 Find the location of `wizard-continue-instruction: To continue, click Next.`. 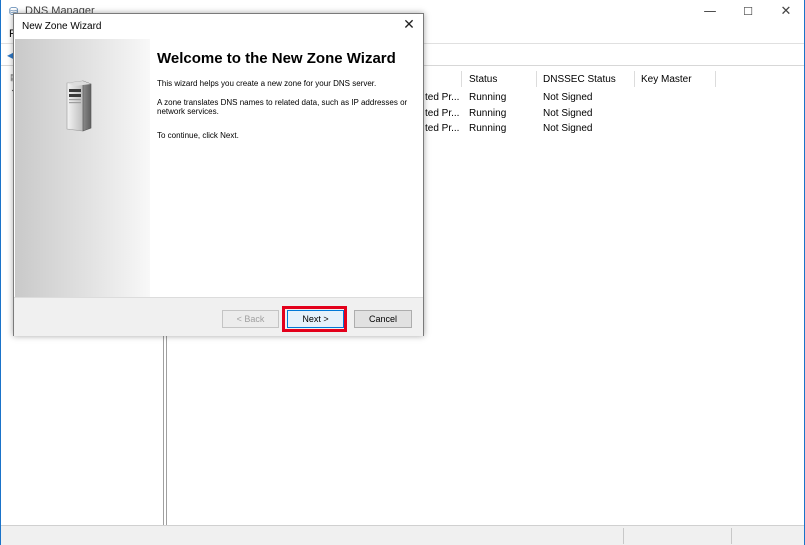

wizard-continue-instruction: To continue, click Next. is located at coordinates (198, 135).